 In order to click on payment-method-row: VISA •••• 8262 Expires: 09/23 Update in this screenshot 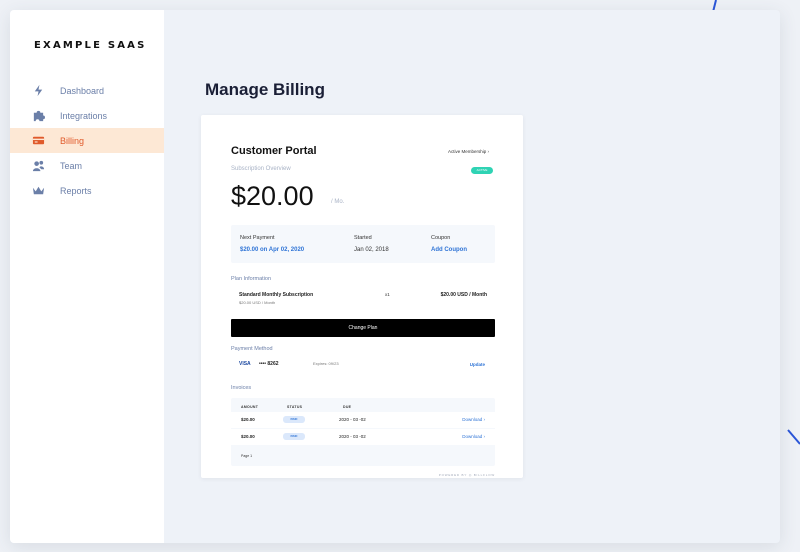, I will do `click(363, 365)`.